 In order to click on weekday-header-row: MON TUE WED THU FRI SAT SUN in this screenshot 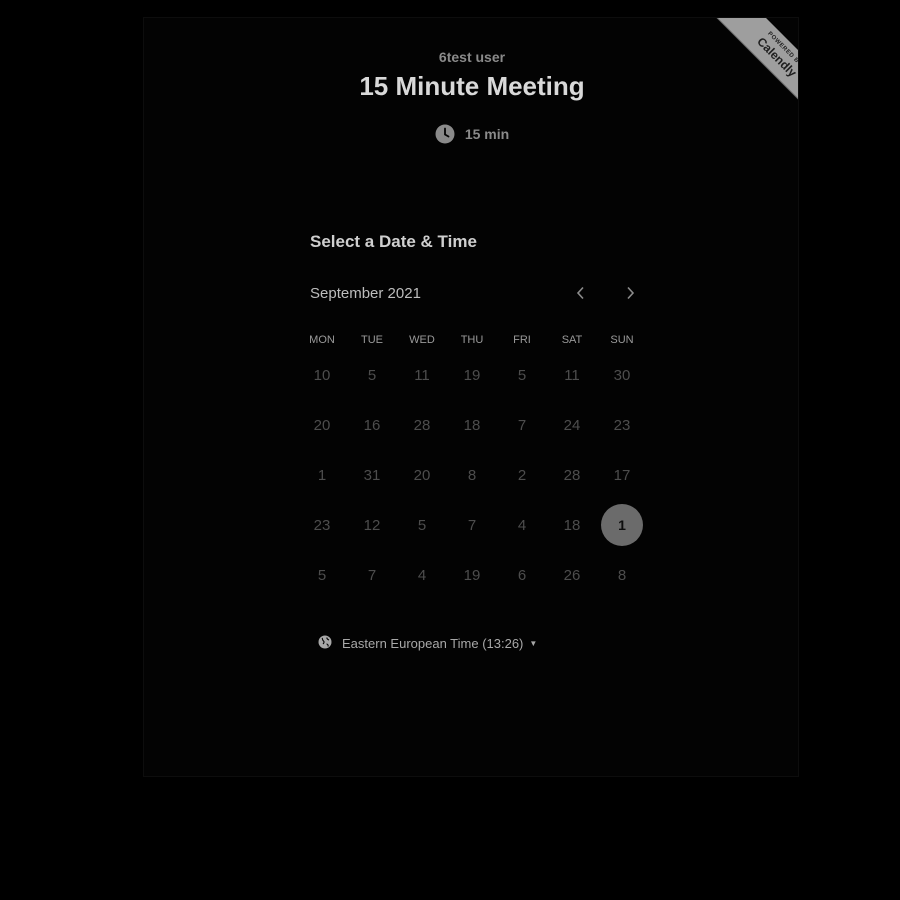, I will do `click(472, 340)`.